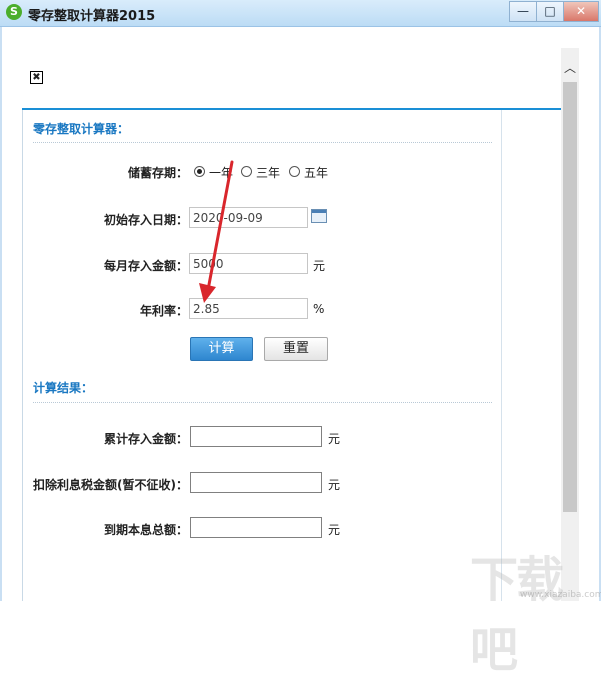 This screenshot has height=680, width=601. I want to click on monthly-amount-input, so click(248, 263).